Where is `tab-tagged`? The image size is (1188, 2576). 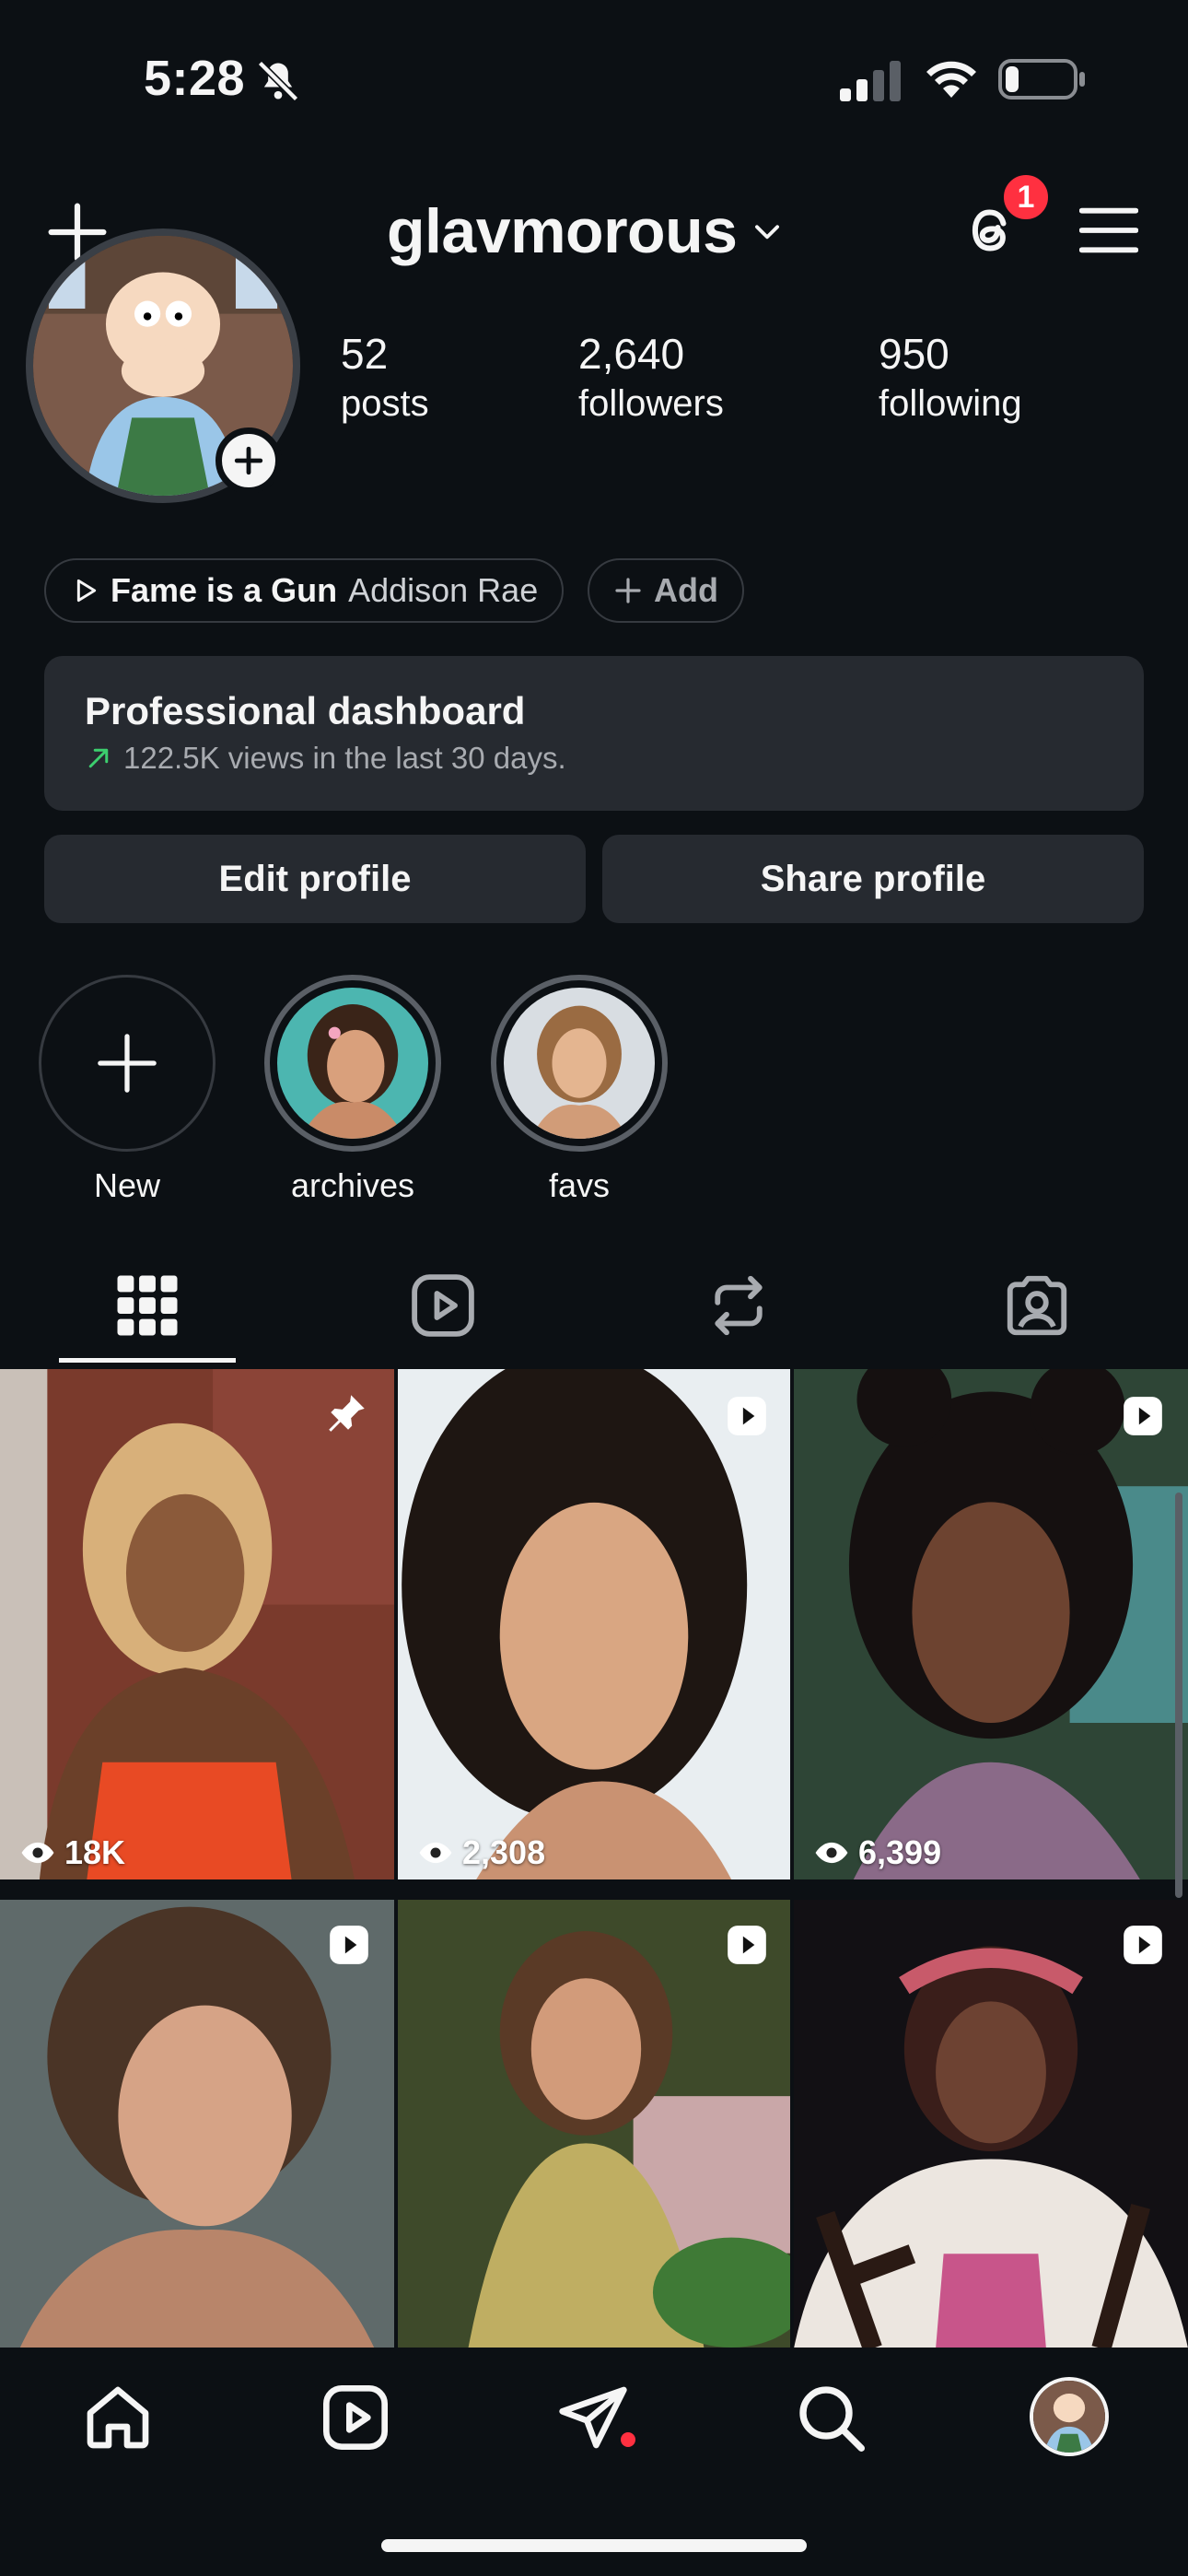
tab-tagged is located at coordinates (1037, 1305).